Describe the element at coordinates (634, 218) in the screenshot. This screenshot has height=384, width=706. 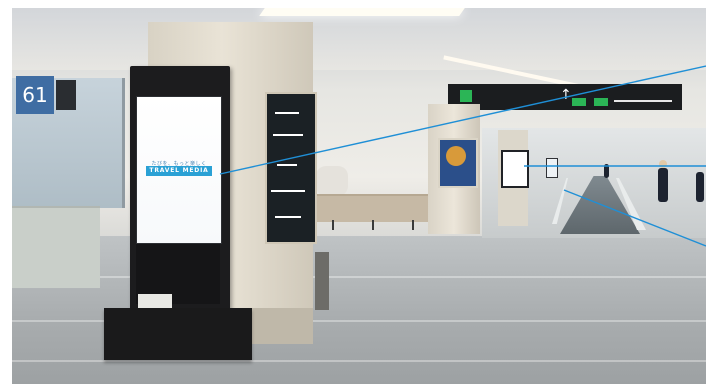
I see `annotation-line-lower` at that location.